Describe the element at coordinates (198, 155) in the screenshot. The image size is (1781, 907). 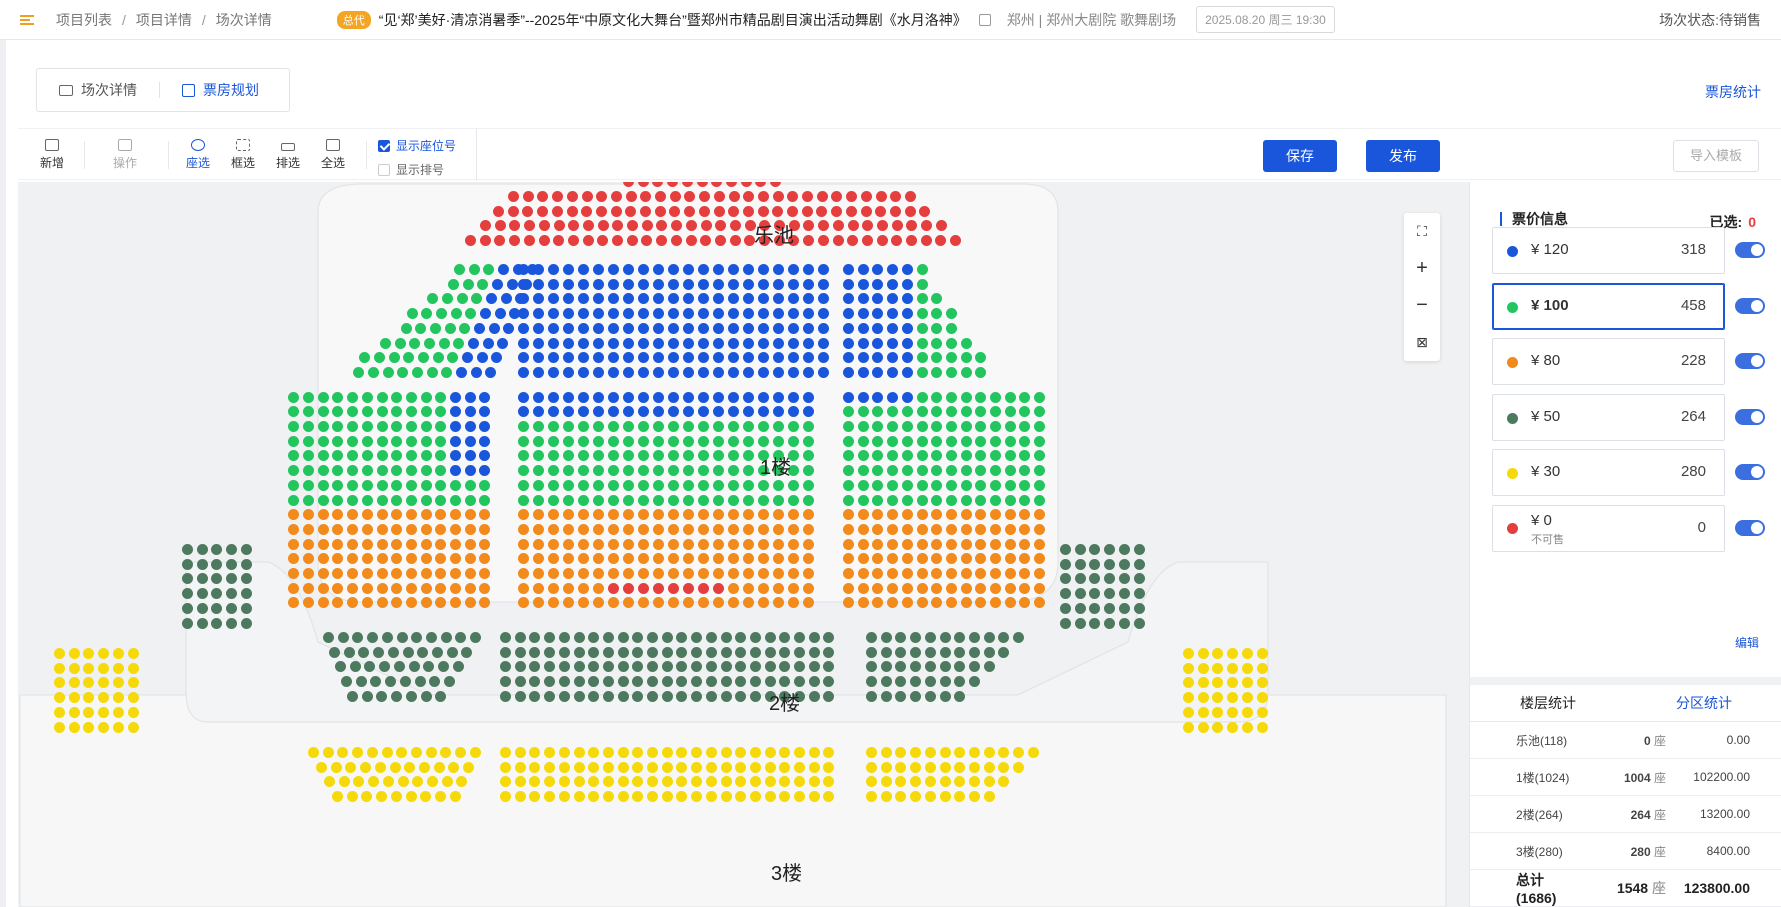
I see `seat-select-tool: 座选` at that location.